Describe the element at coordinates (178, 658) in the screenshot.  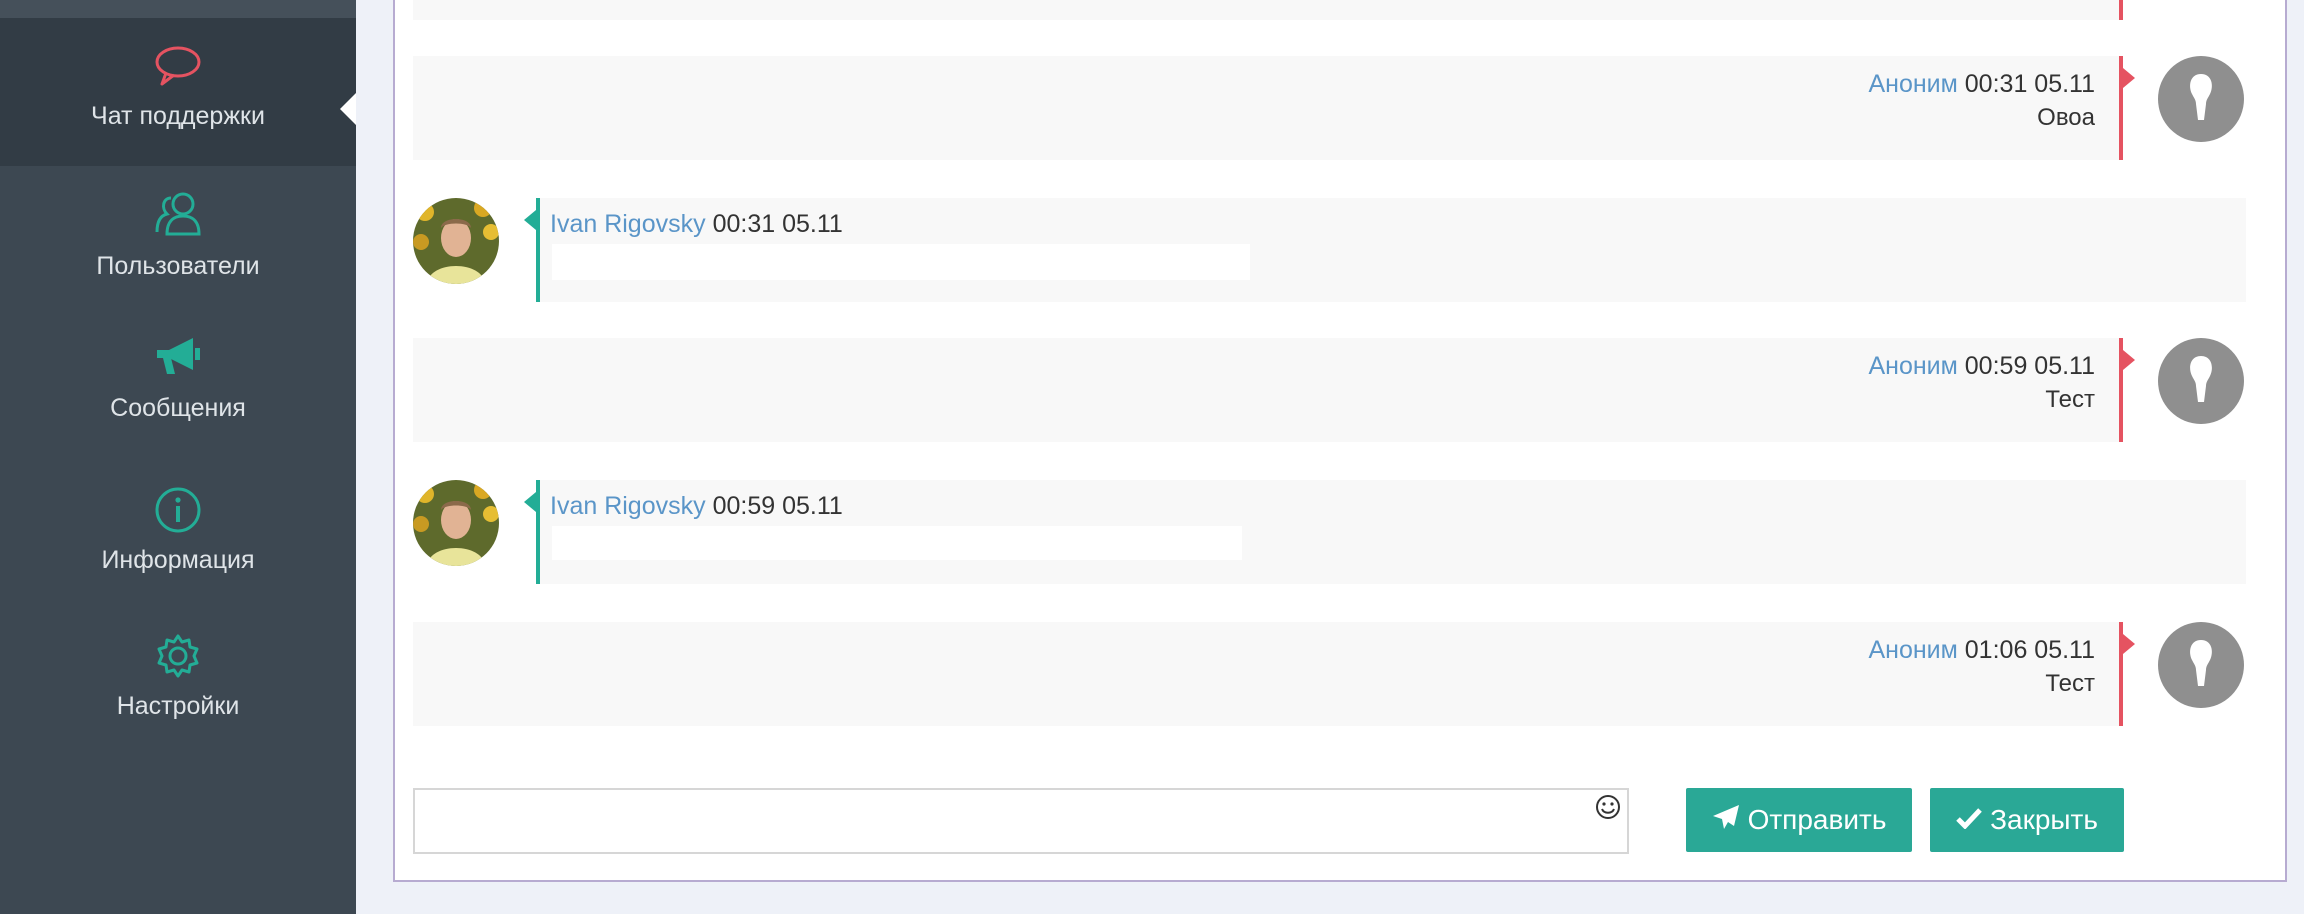
I see `gear-icon` at that location.